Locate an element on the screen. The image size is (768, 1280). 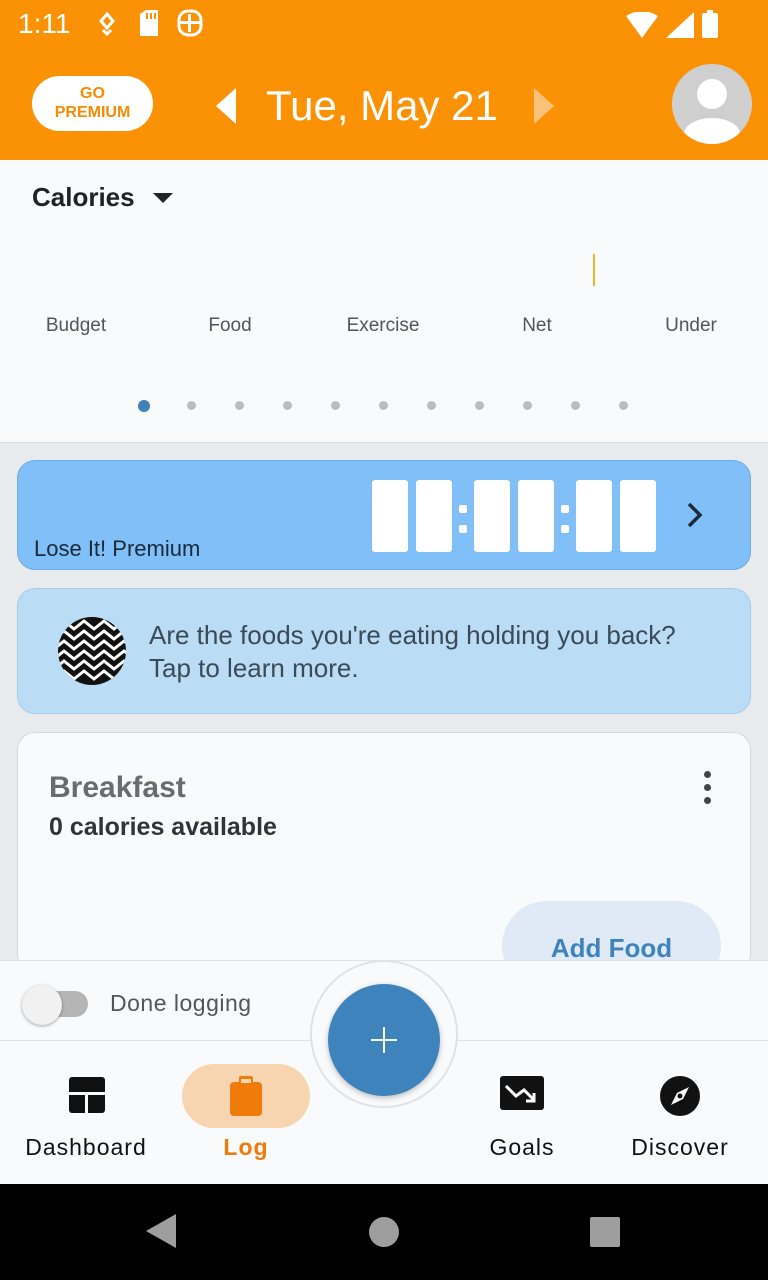
under-label: Under is located at coordinates (691, 325).